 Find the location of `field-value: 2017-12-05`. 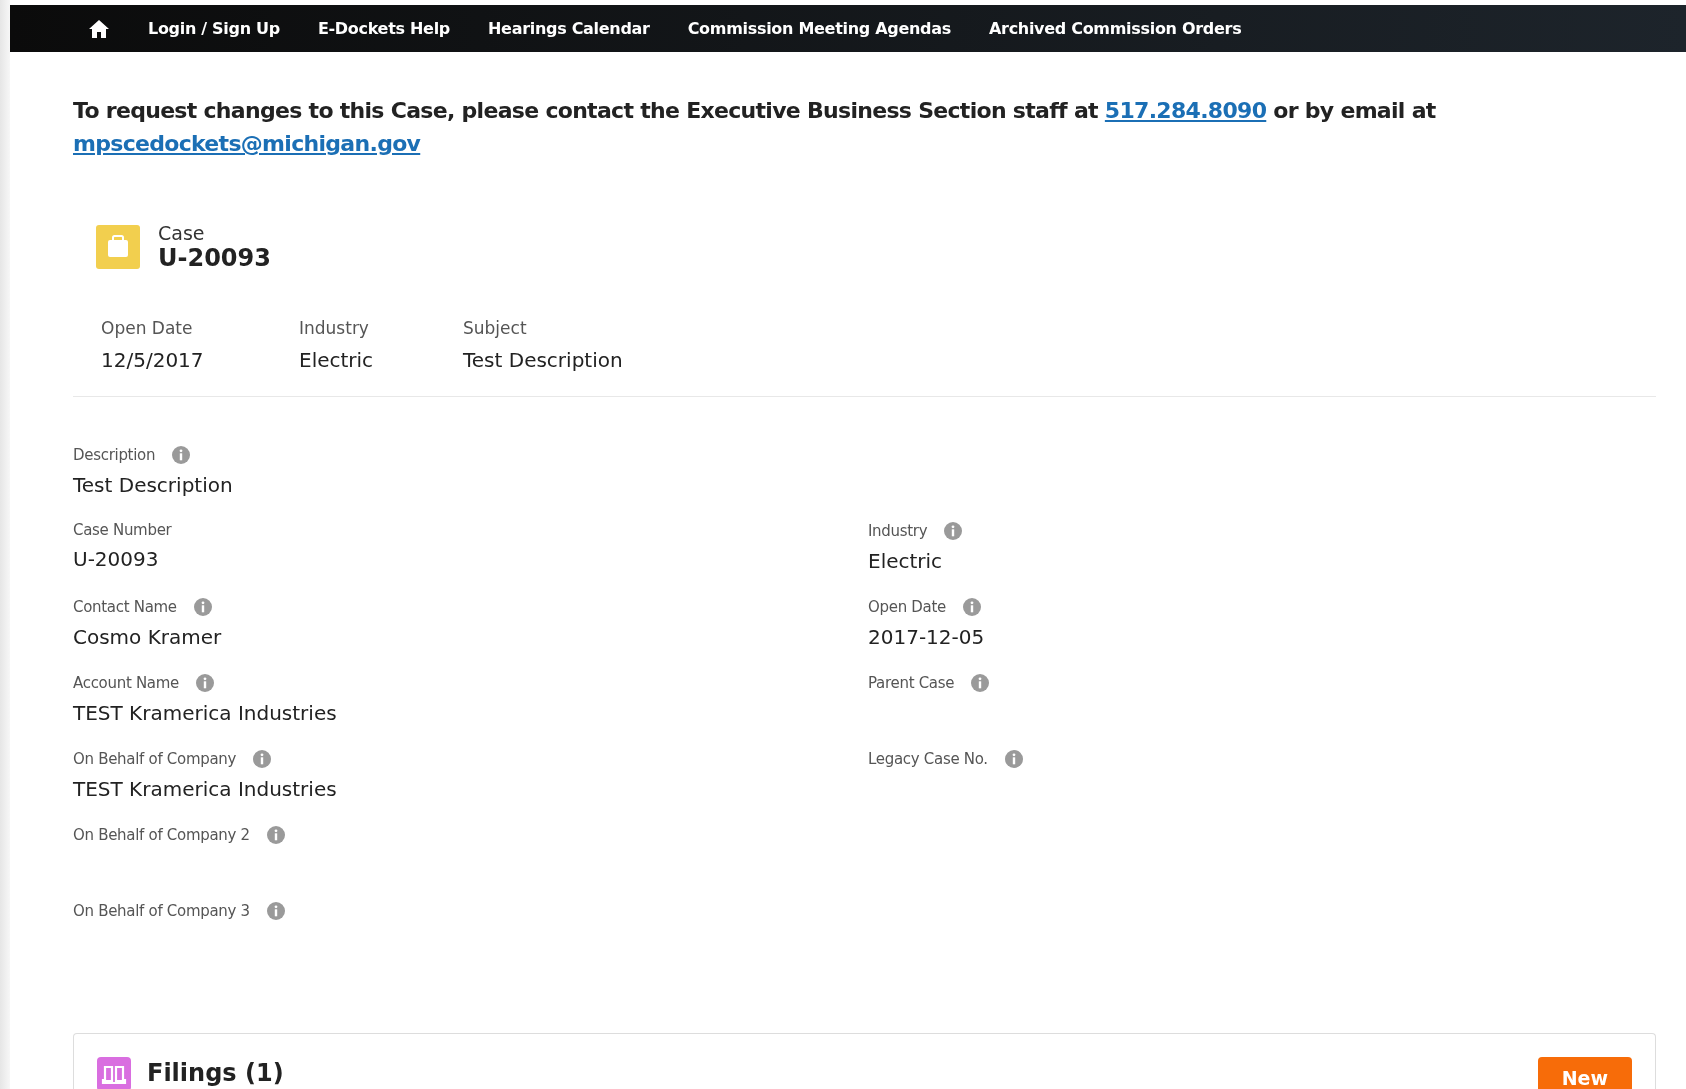

field-value: 2017-12-05 is located at coordinates (927, 637).